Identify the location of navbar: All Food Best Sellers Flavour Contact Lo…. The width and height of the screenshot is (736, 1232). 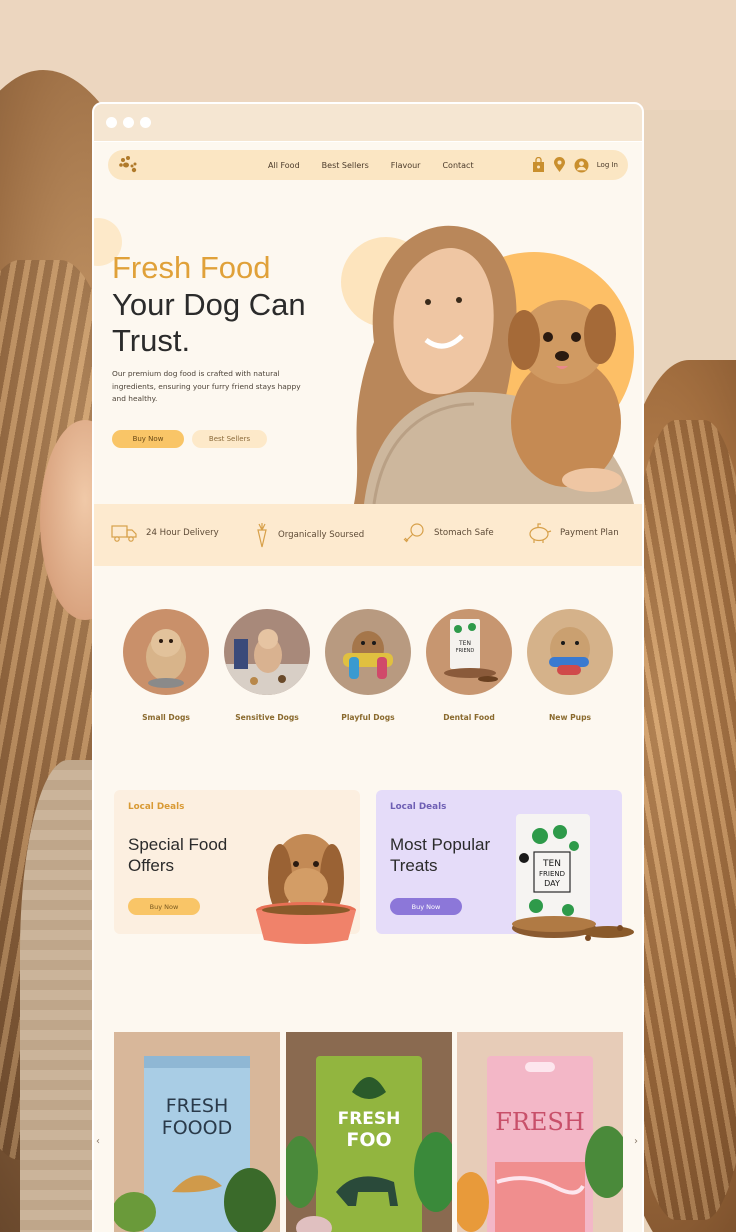
(368, 165).